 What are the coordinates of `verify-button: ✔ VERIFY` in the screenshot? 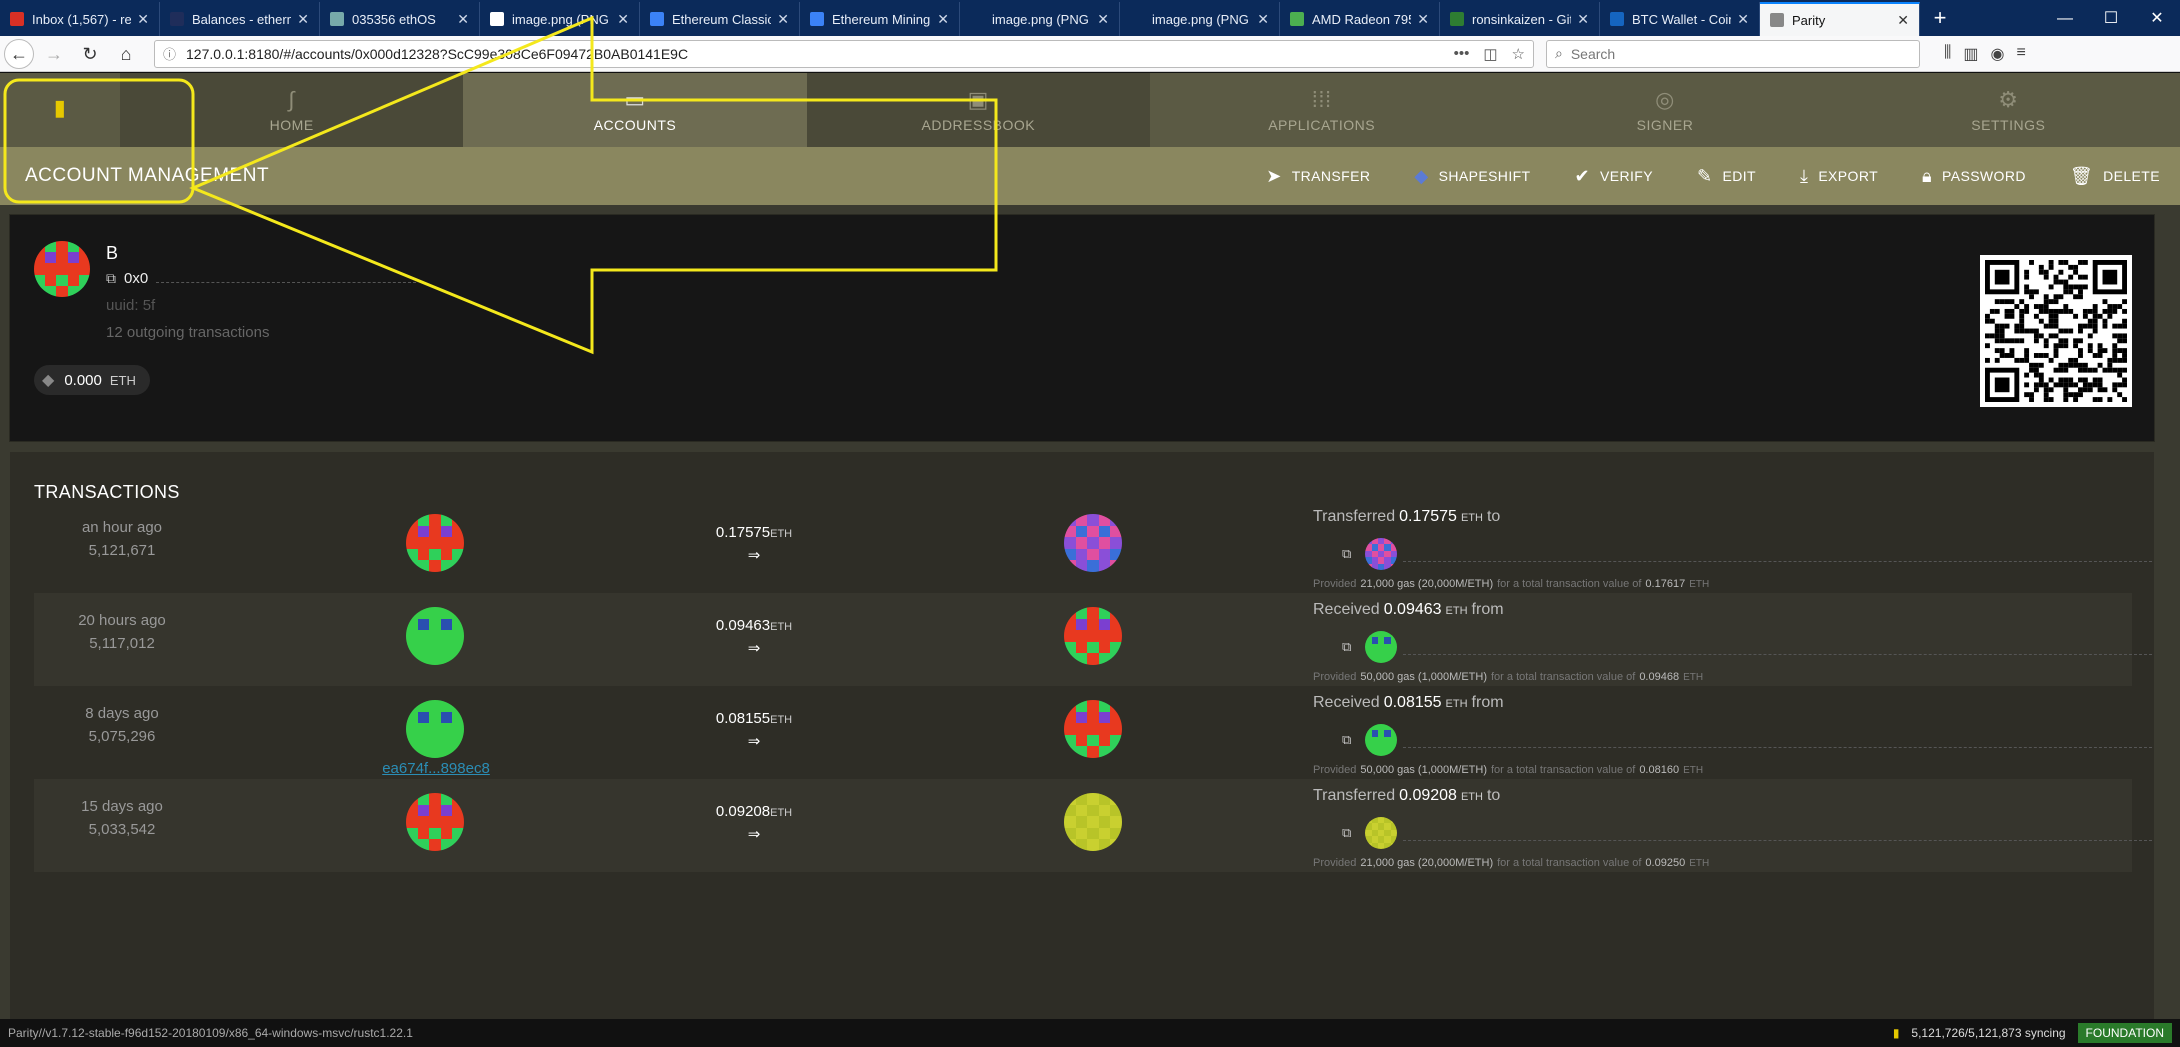 It's located at (1614, 176).